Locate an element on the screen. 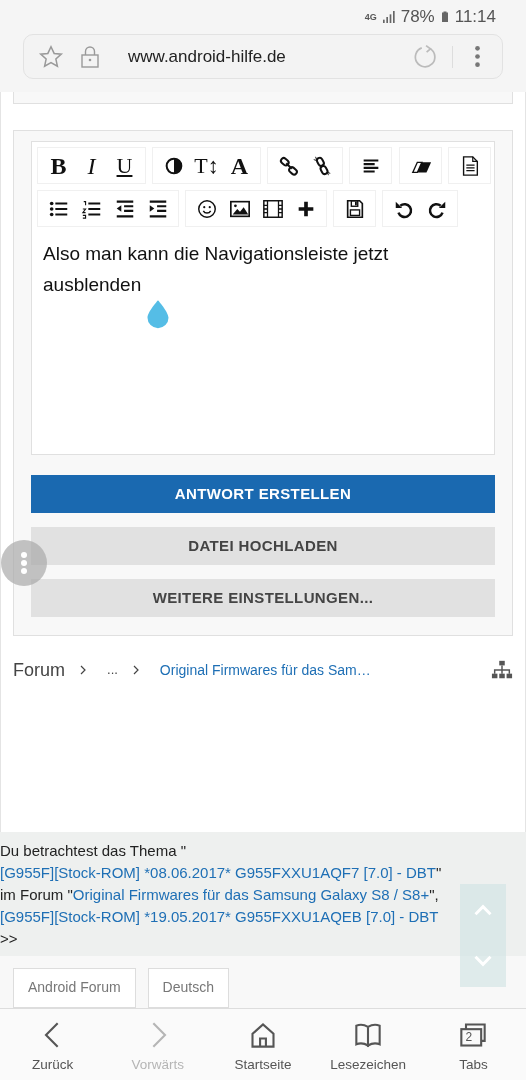 Image resolution: width=526 pixels, height=1080 pixels. nav-label: Zurück is located at coordinates (52, 1065).